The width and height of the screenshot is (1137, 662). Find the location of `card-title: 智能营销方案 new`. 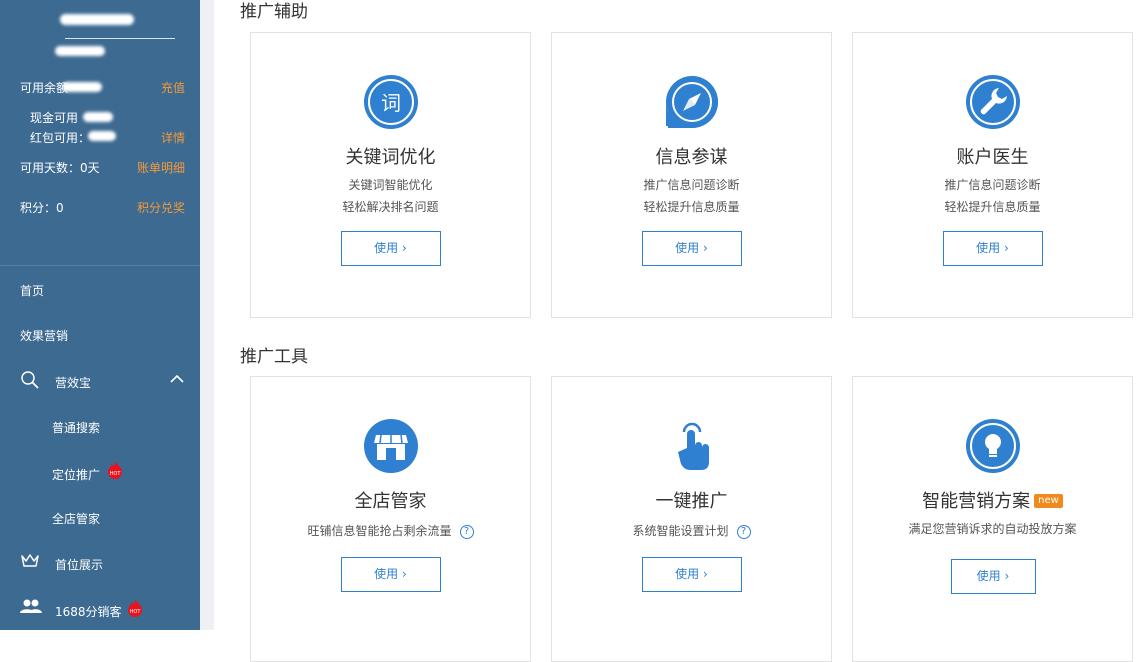

card-title: 智能营销方案 new is located at coordinates (992, 500).